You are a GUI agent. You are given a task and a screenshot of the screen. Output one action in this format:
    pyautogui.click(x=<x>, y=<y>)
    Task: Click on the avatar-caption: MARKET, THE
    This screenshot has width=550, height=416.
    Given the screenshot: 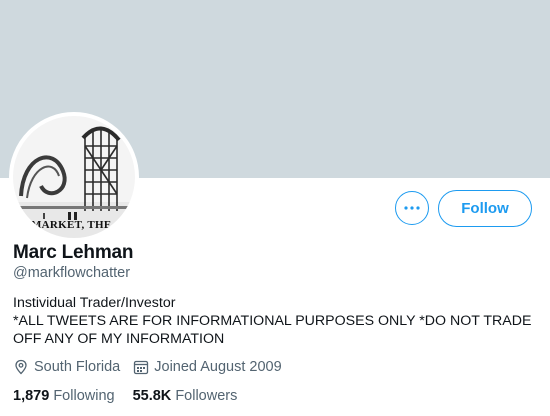 What is the action you would take?
    pyautogui.click(x=71, y=225)
    